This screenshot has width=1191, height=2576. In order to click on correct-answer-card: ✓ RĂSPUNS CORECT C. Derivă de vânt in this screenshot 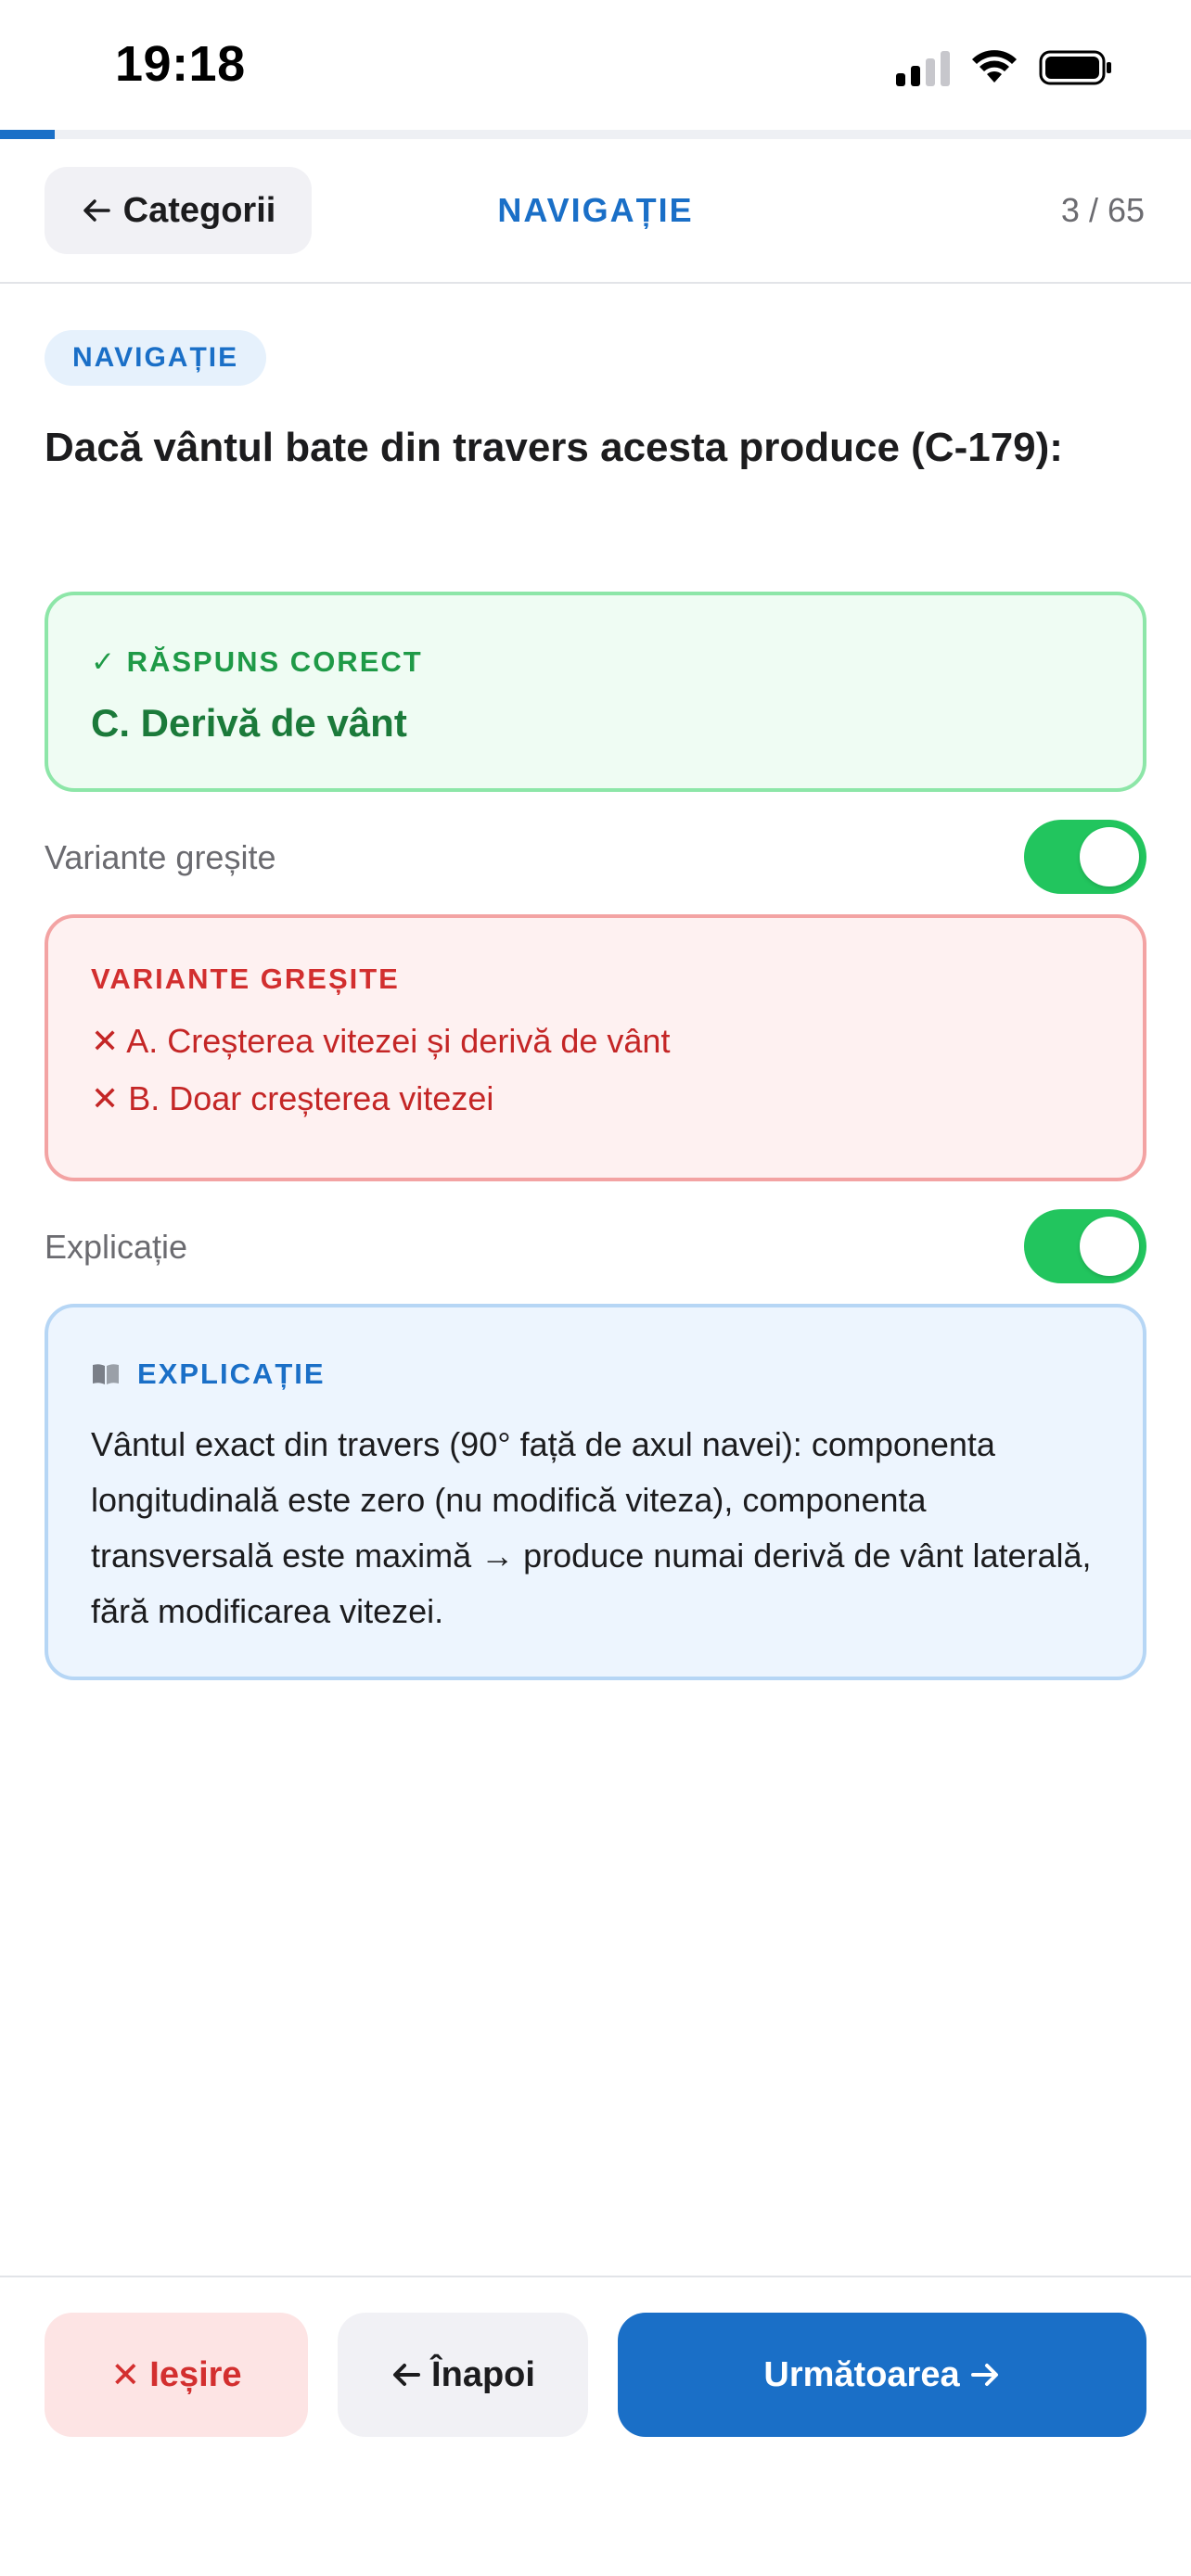, I will do `click(595, 692)`.